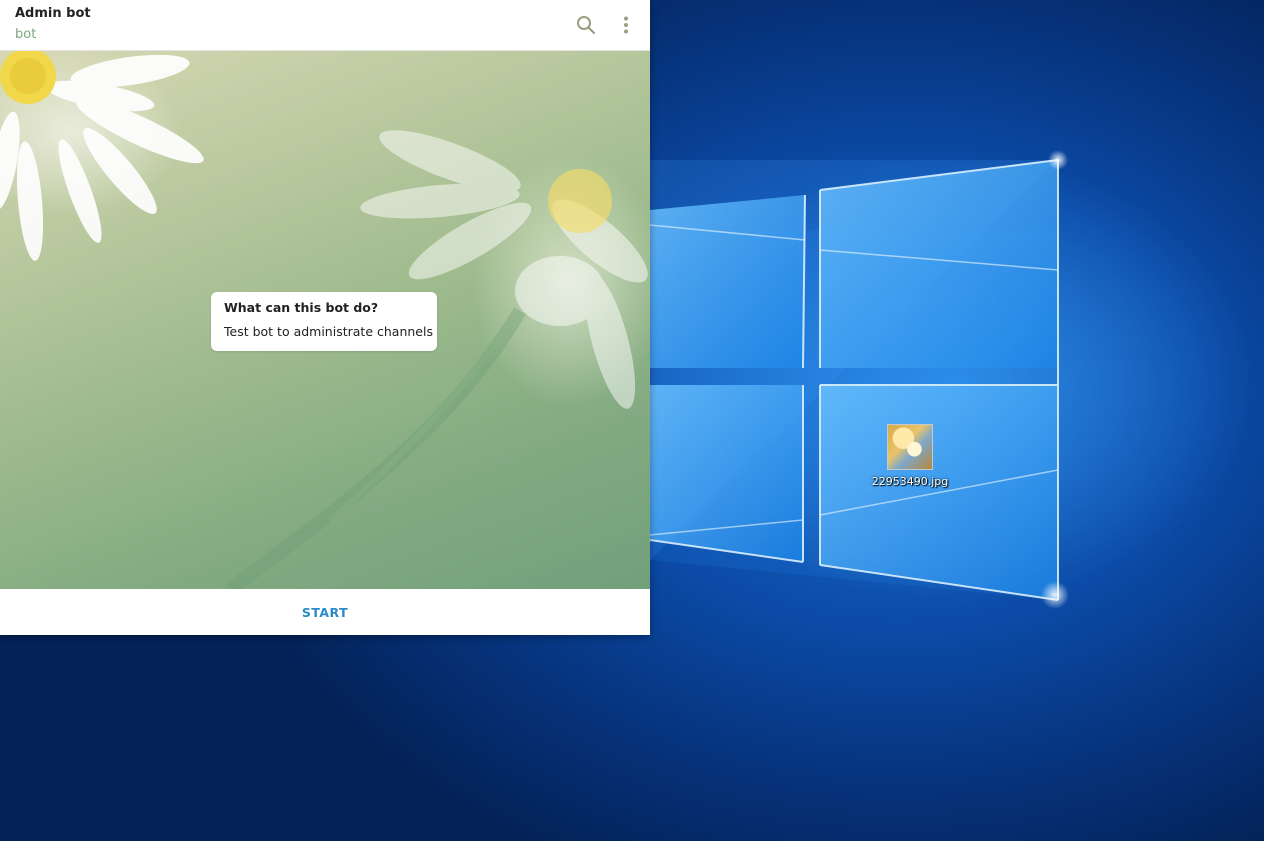  I want to click on desktop-file-icon: 22953490.jpg, so click(910, 456).